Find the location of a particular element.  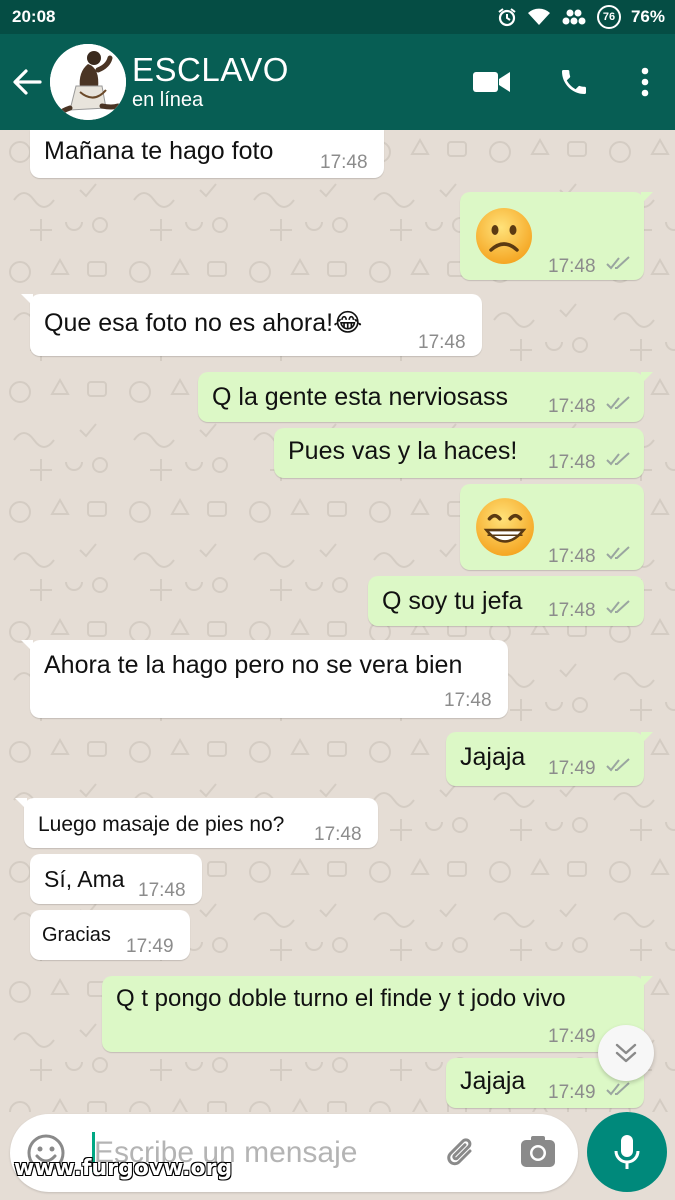

slightly-frowning-face-icon is located at coordinates (504, 236).